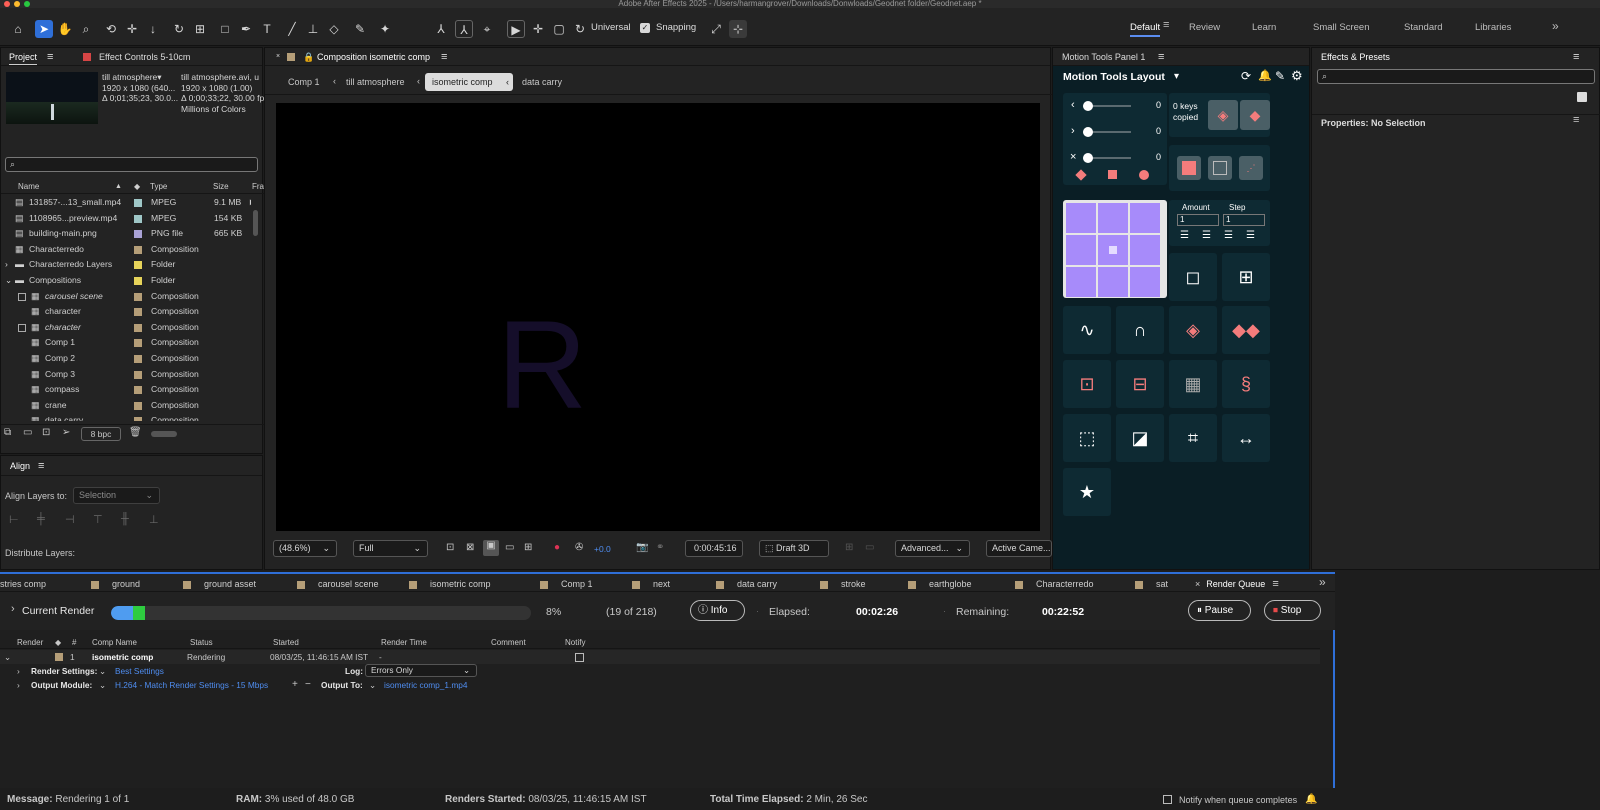 This screenshot has height=810, width=1600. What do you see at coordinates (44, 29) in the screenshot?
I see `selection-tool-icon: ➤` at bounding box center [44, 29].